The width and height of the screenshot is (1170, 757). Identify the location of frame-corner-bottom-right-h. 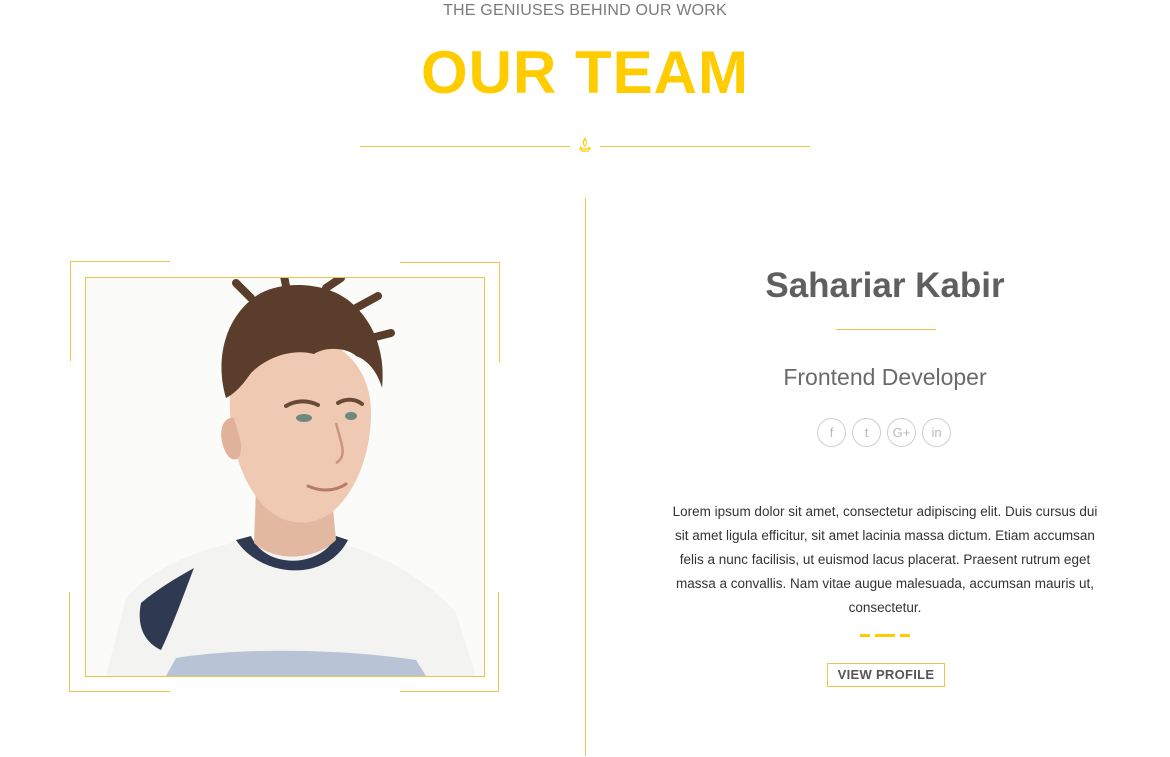
(449, 691).